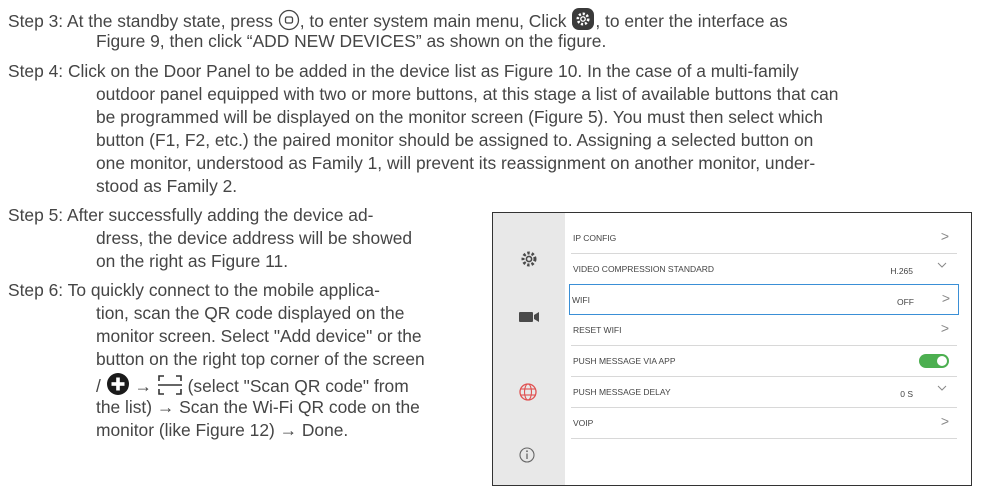 This screenshot has height=487, width=986. Describe the element at coordinates (167, 186) in the screenshot. I see `step4-line6: stood as Family 2.` at that location.